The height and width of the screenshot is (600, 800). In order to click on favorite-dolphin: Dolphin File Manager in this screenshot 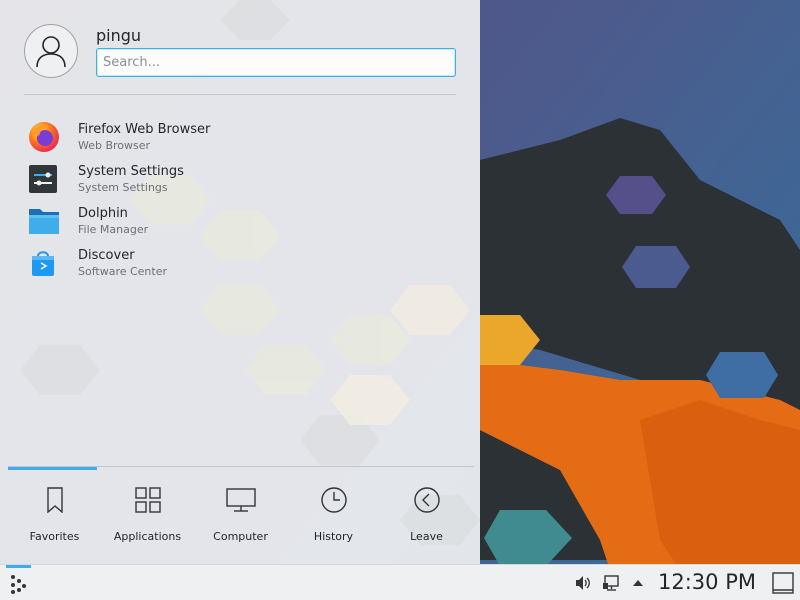, I will do `click(240, 221)`.